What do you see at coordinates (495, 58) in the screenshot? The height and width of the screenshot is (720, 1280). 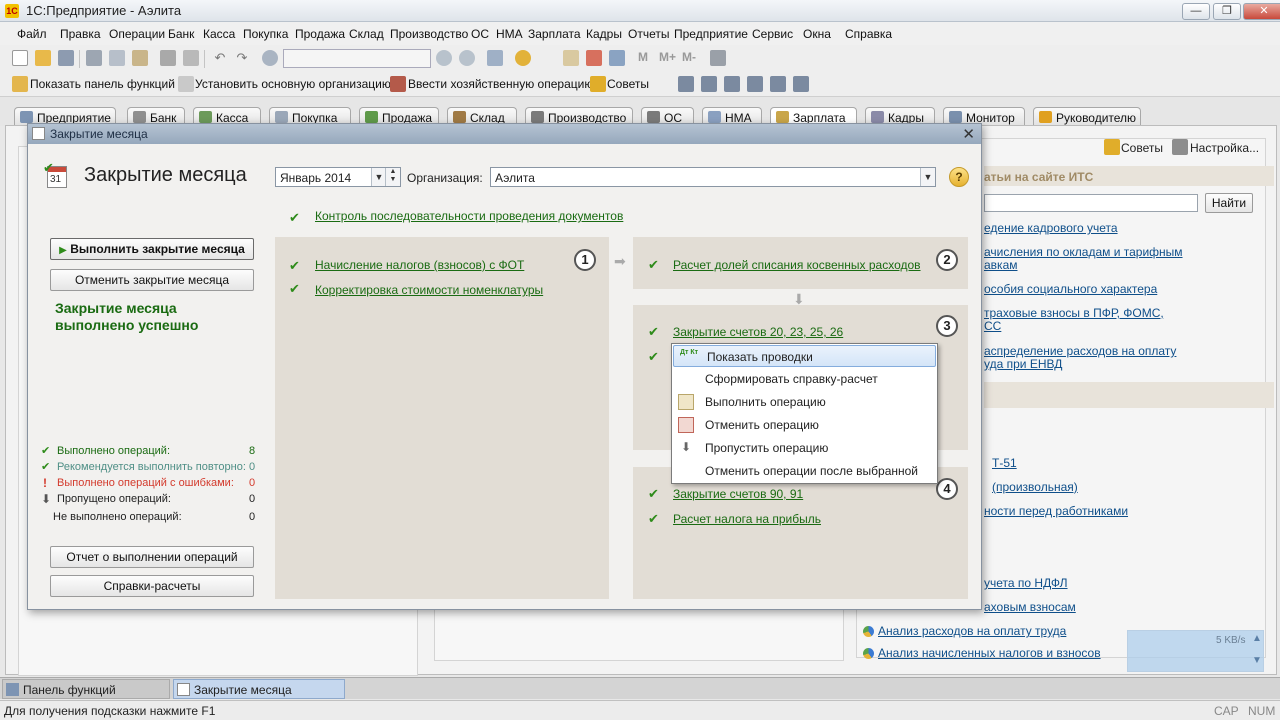 I see `windows-icon` at bounding box center [495, 58].